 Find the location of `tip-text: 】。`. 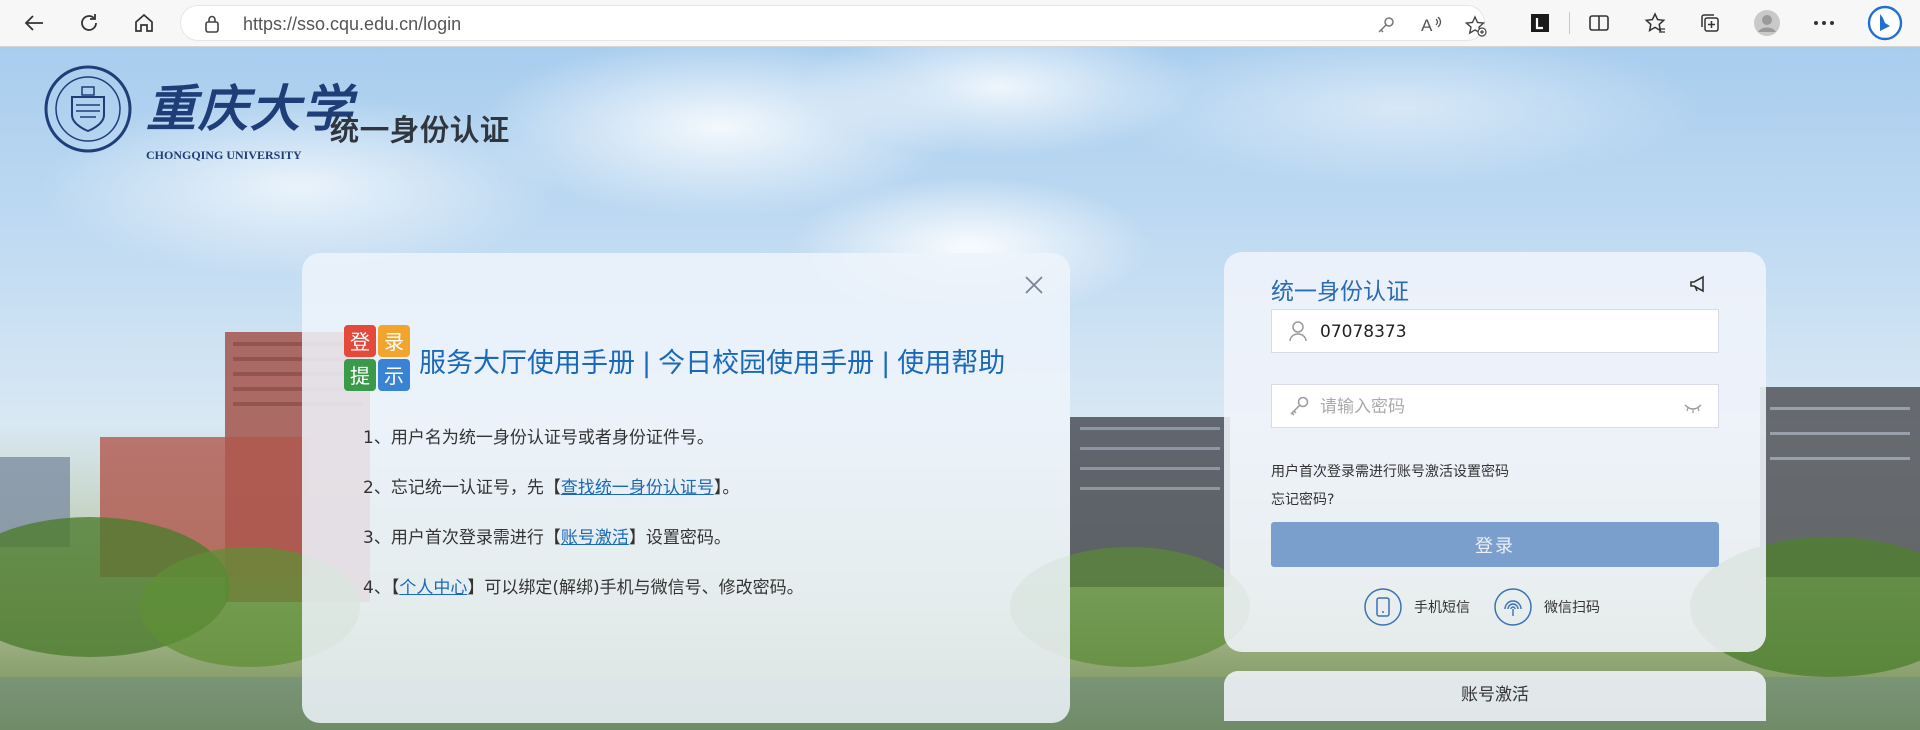

tip-text: 】。 is located at coordinates (726, 488).